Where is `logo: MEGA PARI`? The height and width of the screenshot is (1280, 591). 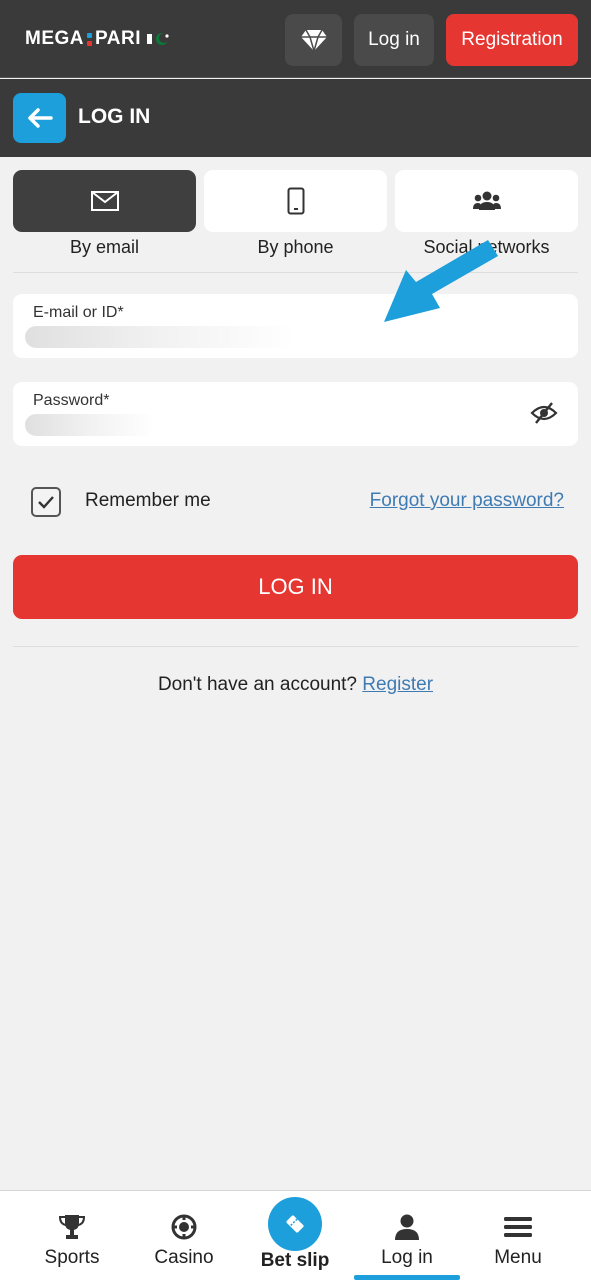
logo: MEGA PARI is located at coordinates (99, 39).